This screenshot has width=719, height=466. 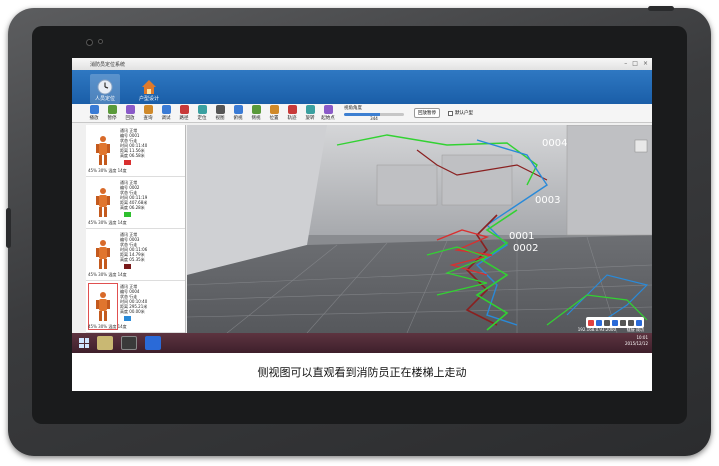 I want to click on toolbar-button-label: 俯视, so click(x=238, y=118).